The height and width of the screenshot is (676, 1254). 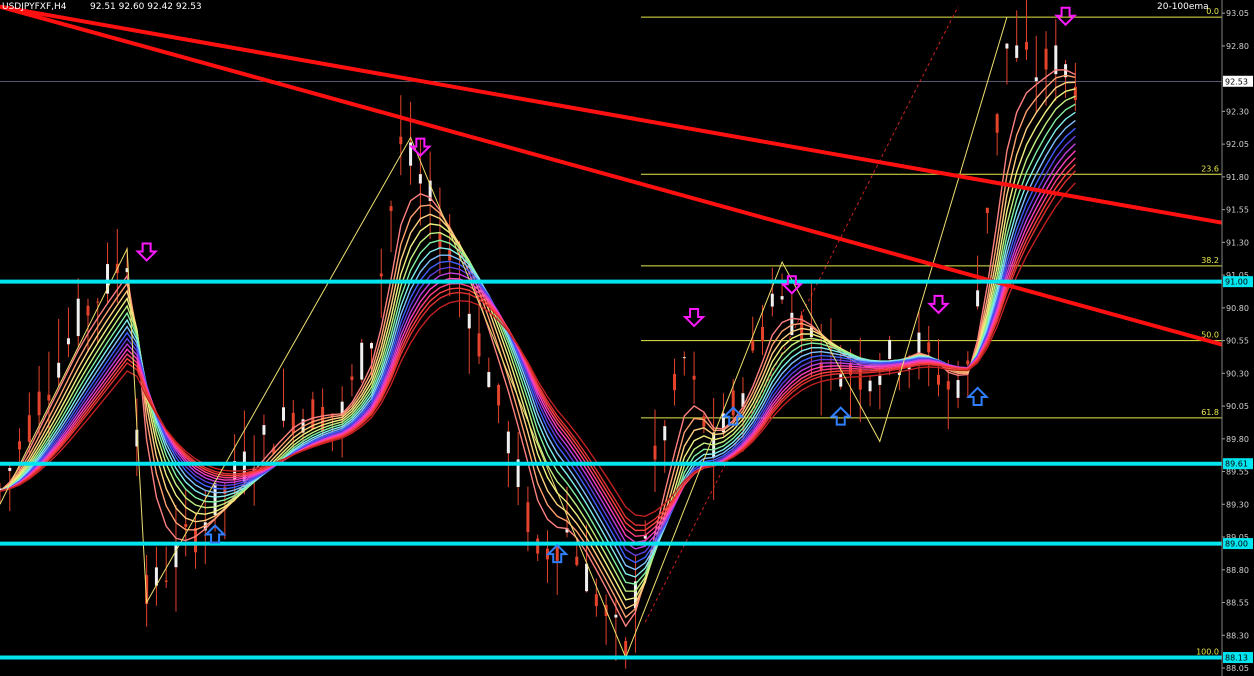 What do you see at coordinates (1237, 439) in the screenshot?
I see `axis-tick-label: 89.80` at bounding box center [1237, 439].